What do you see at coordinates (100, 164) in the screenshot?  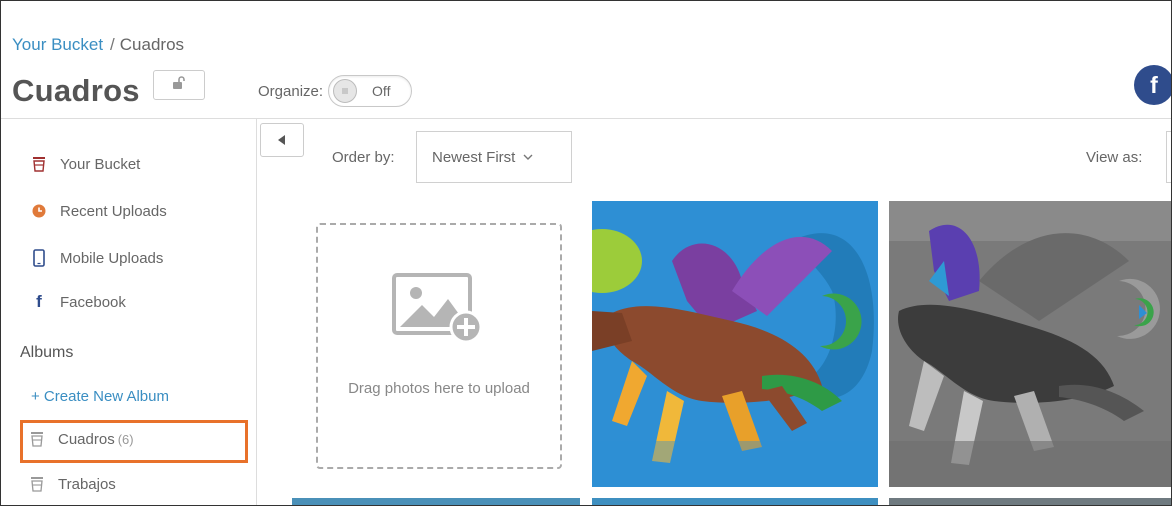 I see `sidebar-item-label: Your Bucket` at bounding box center [100, 164].